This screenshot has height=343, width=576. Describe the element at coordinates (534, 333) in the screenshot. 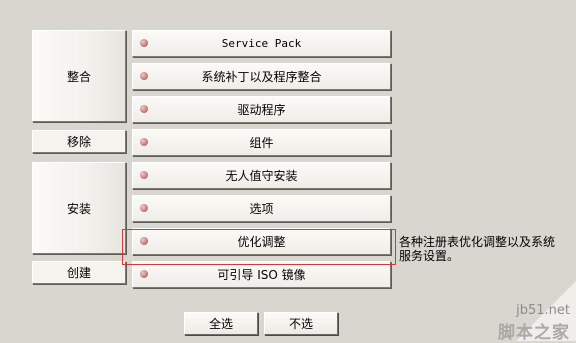

I see `watermark-name: 脚本之家` at that location.